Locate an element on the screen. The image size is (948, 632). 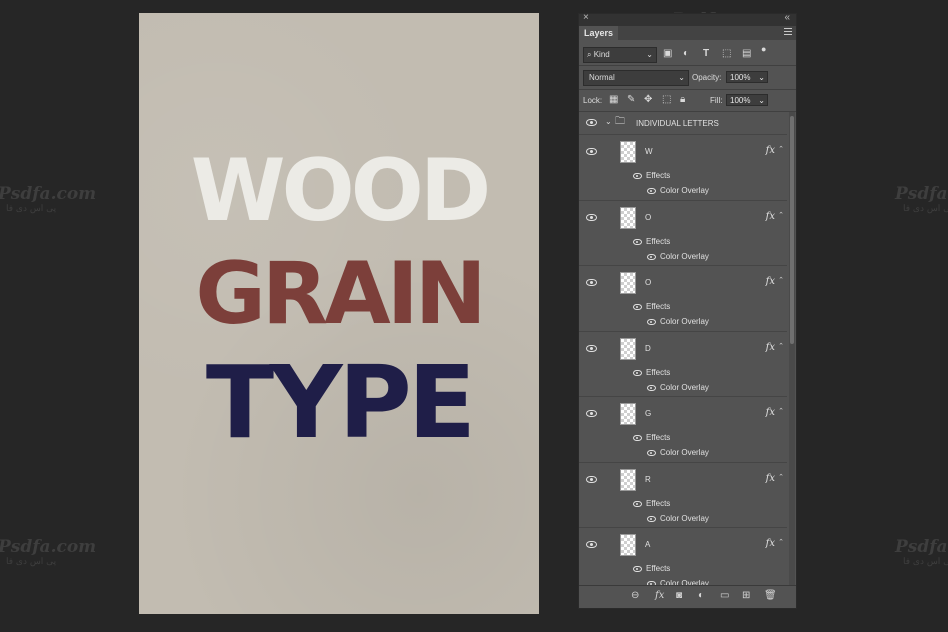
type-icon: T is located at coordinates (706, 54).